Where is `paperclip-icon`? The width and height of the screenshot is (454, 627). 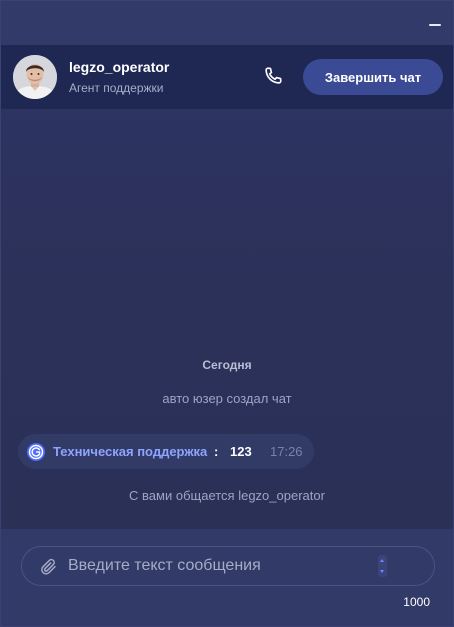 paperclip-icon is located at coordinates (49, 567).